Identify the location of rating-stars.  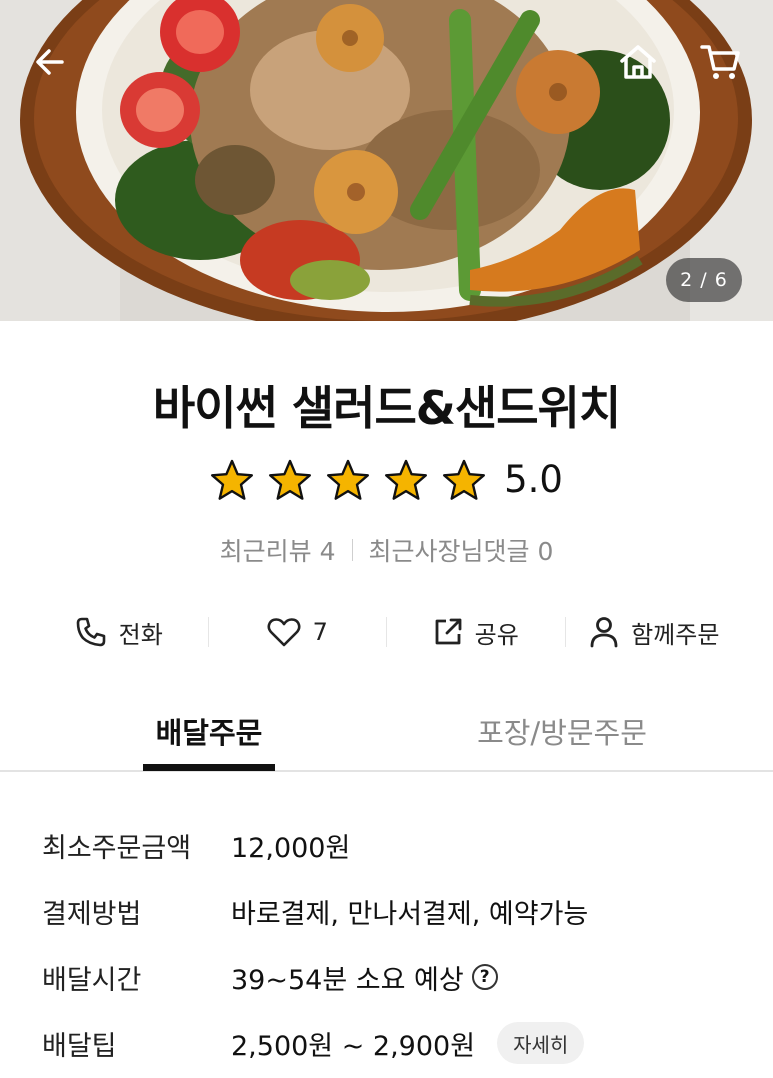
(348, 480).